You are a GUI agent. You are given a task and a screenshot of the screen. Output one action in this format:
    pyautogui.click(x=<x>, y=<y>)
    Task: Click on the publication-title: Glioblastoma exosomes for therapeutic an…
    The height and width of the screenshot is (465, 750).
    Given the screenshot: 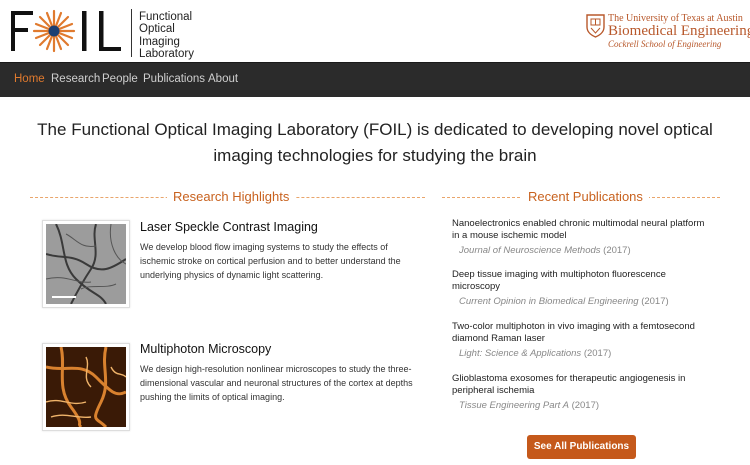 What is the action you would take?
    pyautogui.click(x=583, y=384)
    